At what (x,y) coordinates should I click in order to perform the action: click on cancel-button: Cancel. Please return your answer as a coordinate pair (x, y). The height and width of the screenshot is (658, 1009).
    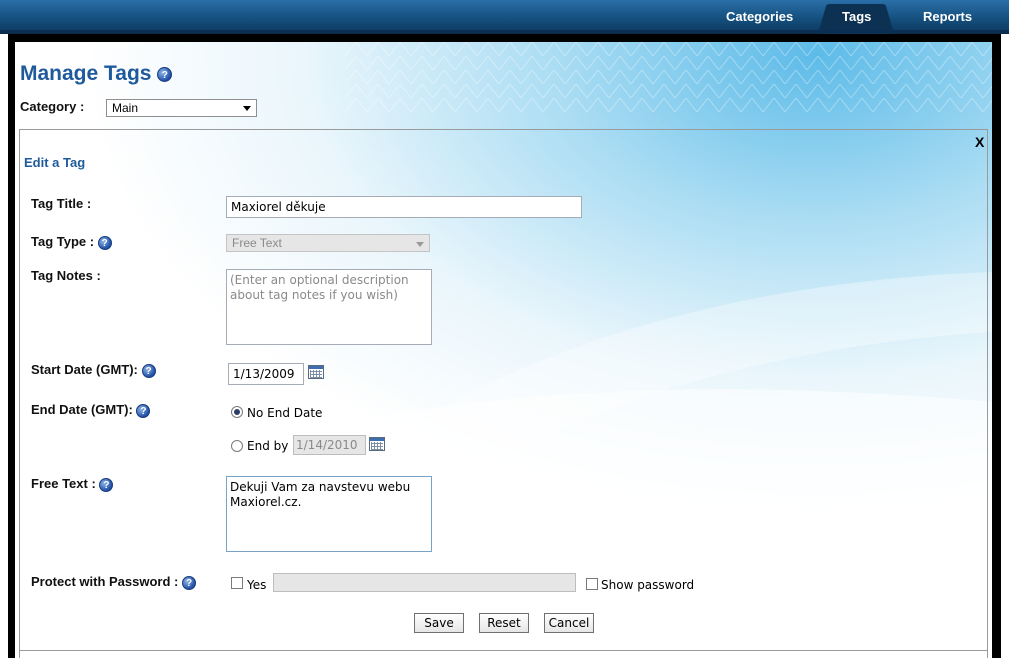
    Looking at the image, I should click on (569, 623).